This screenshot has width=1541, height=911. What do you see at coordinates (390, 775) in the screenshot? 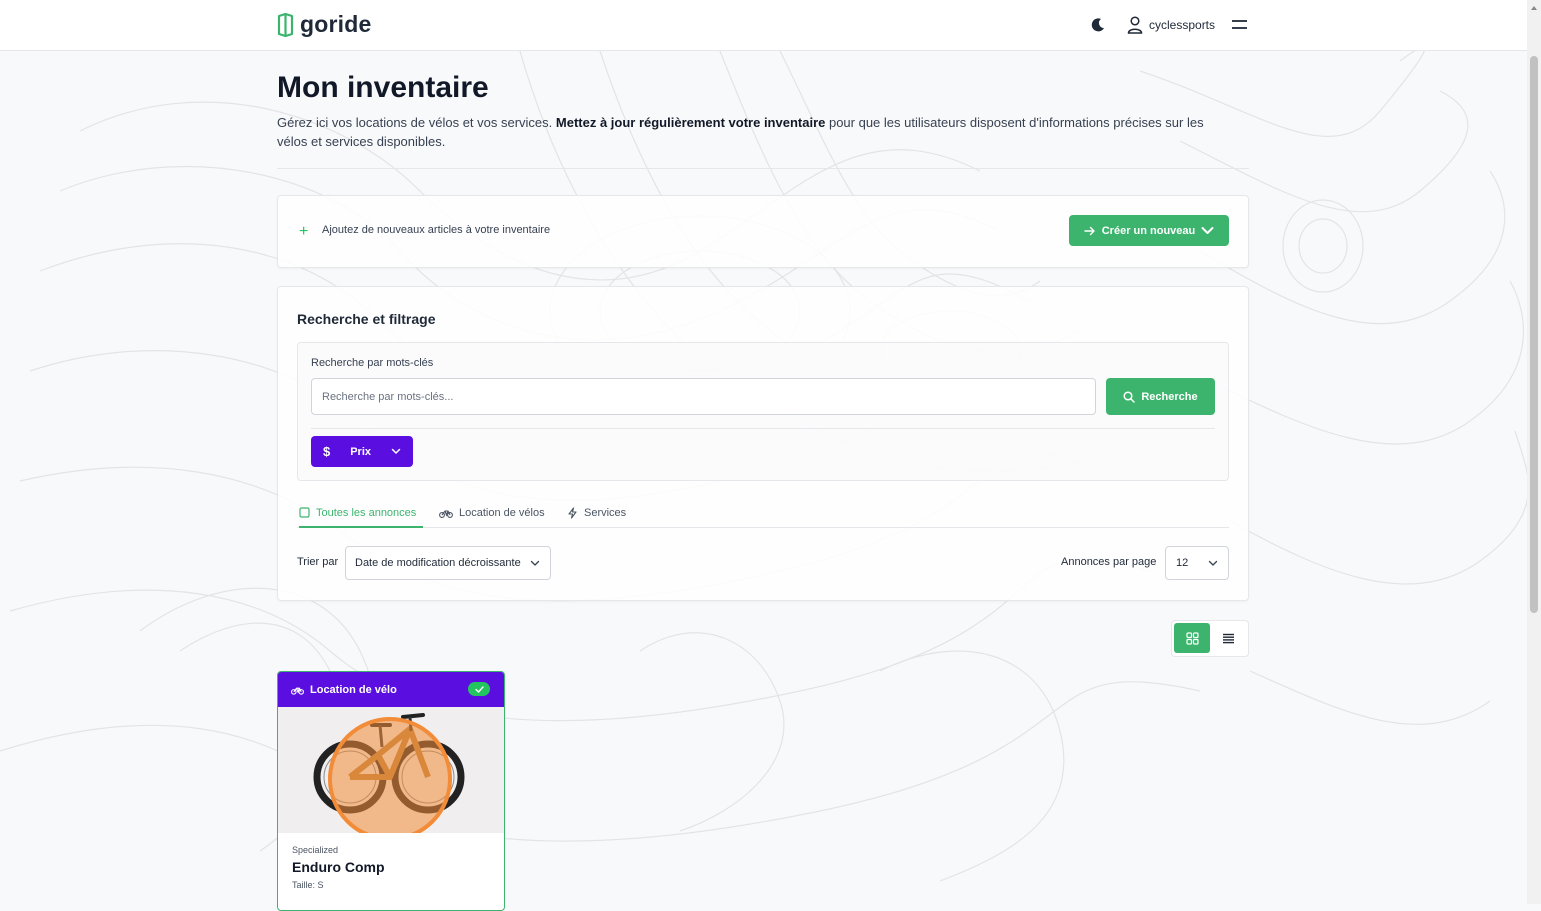
I see `highlight-circle` at bounding box center [390, 775].